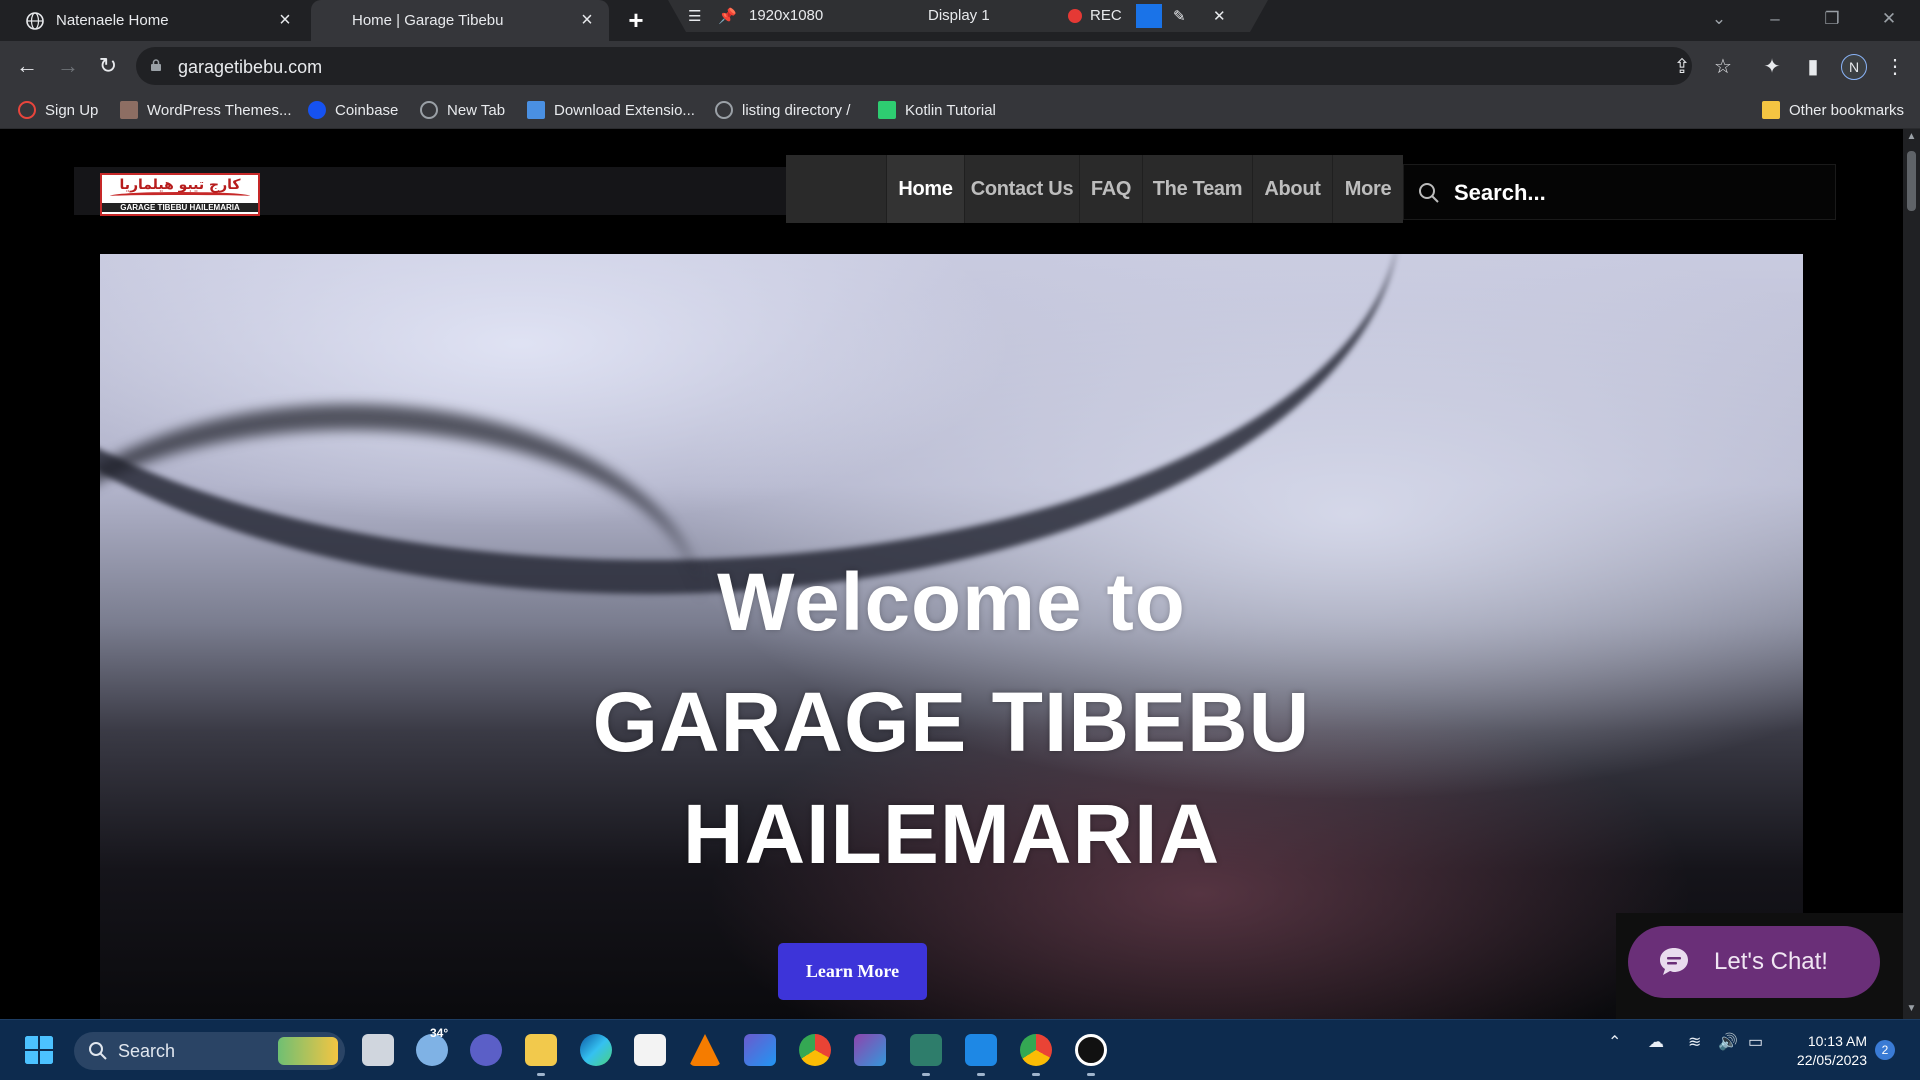  Describe the element at coordinates (1911, 1010) in the screenshot. I see `scroll-down-icon: ▼` at that location.